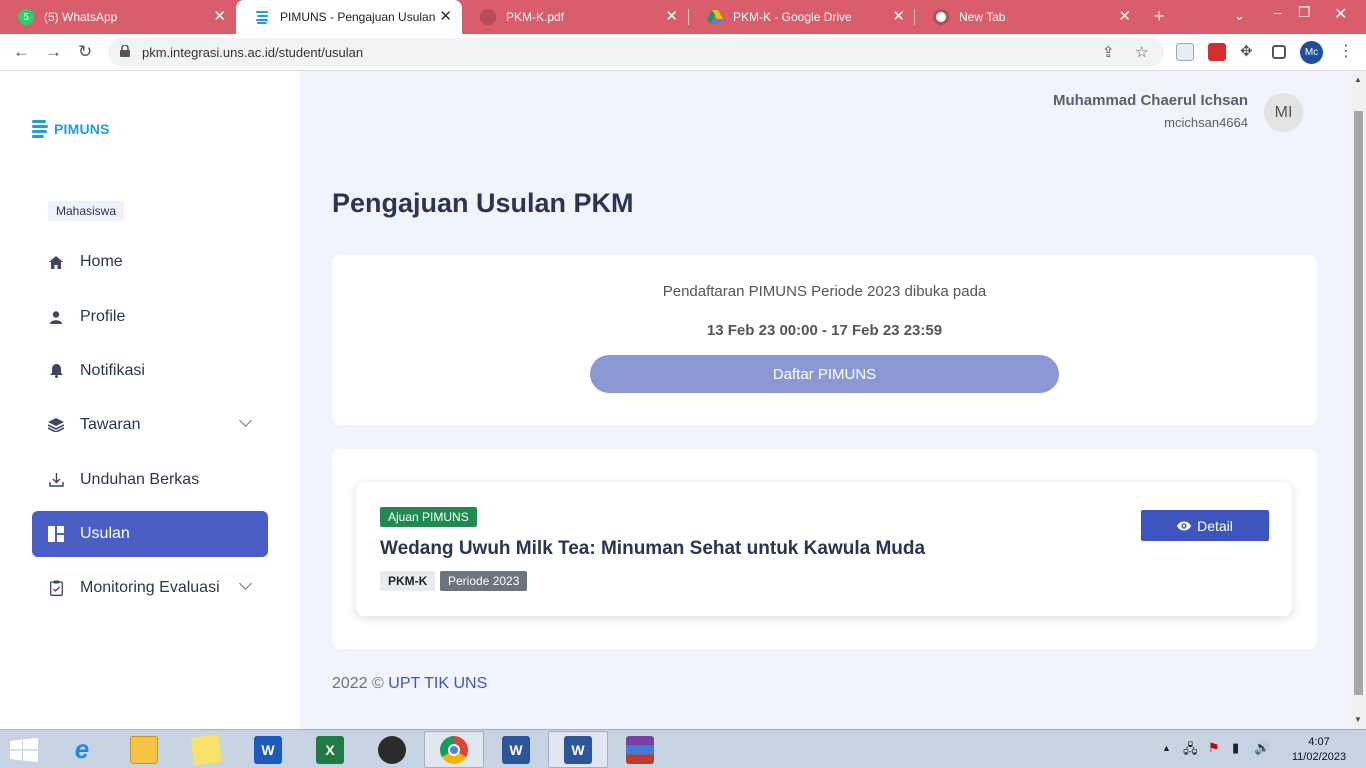  I want to click on battery-icon: ▮, so click(1235, 748).